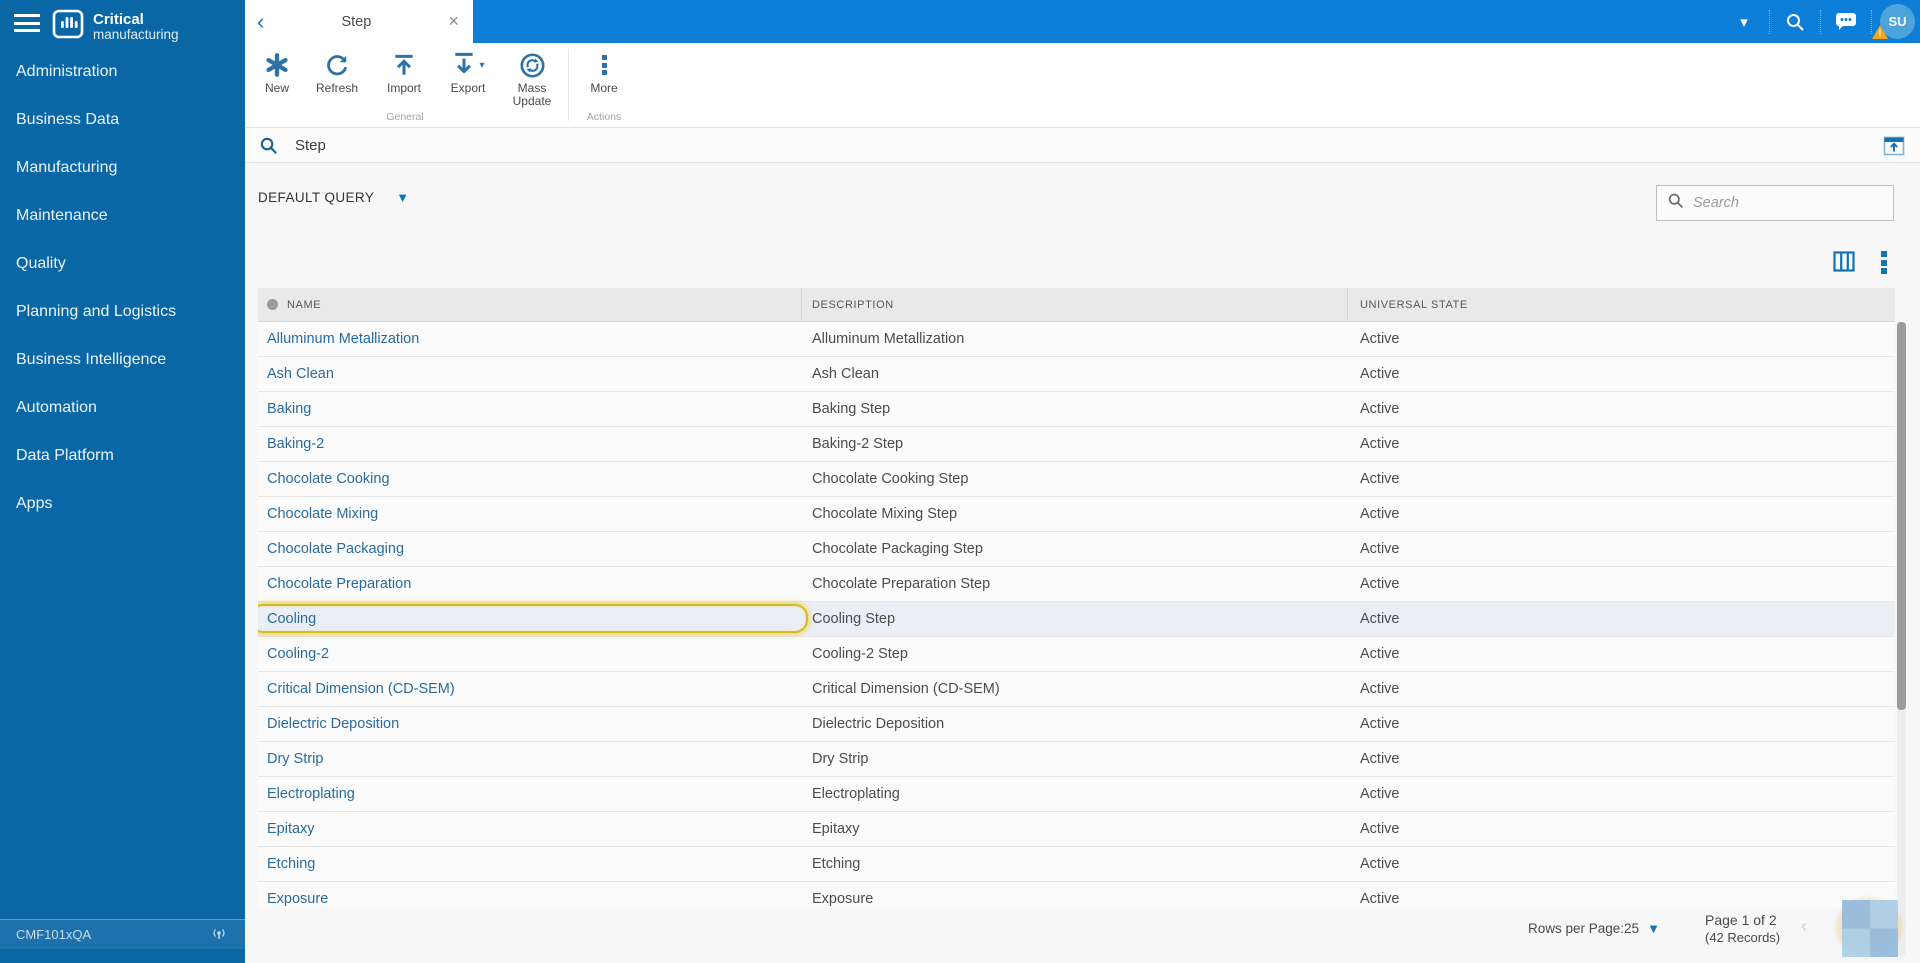 Image resolution: width=1920 pixels, height=963 pixels. I want to click on table-row: Exposure Exposure Active, so click(1076, 895).